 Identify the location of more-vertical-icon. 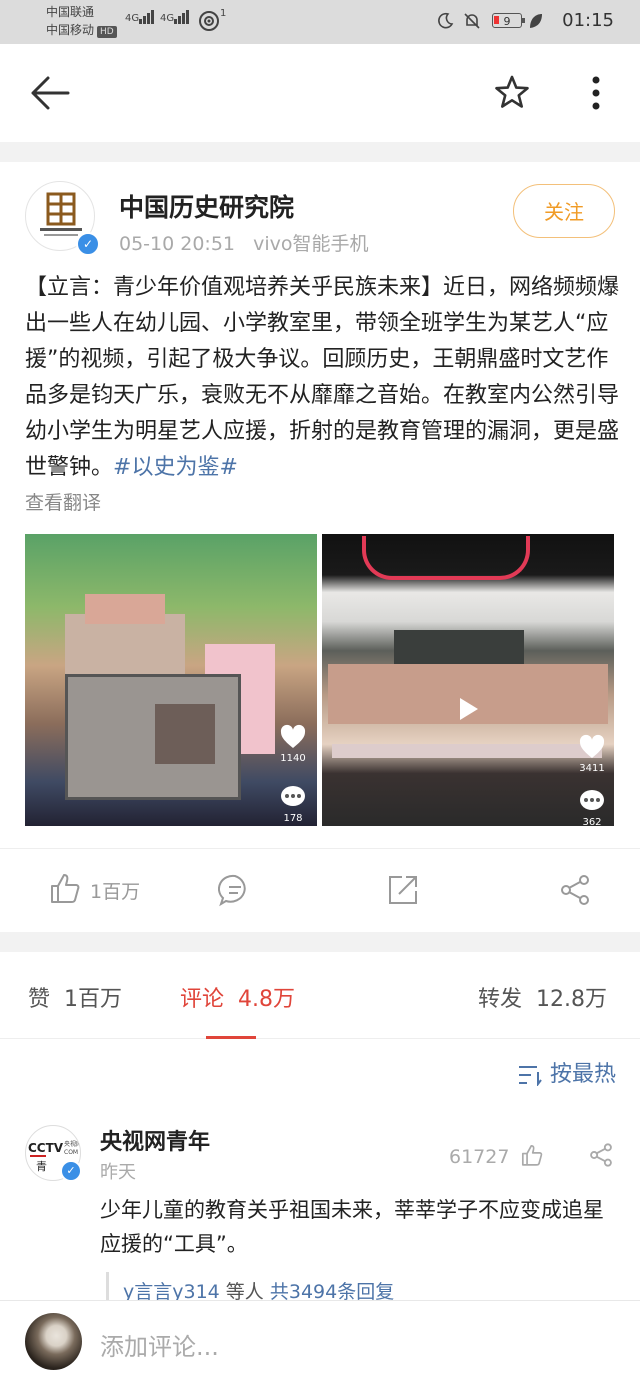
(596, 96).